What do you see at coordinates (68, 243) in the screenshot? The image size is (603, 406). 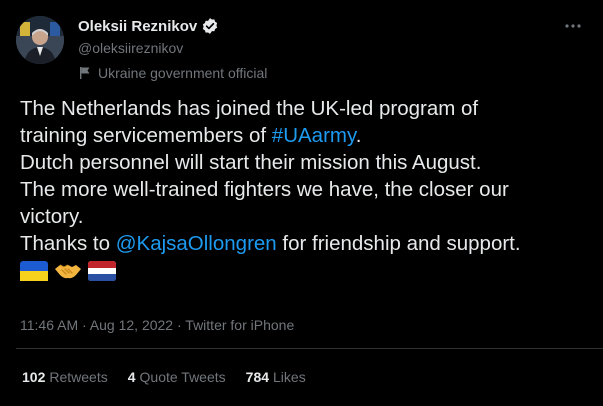 I see `text-segment: Thanks to` at bounding box center [68, 243].